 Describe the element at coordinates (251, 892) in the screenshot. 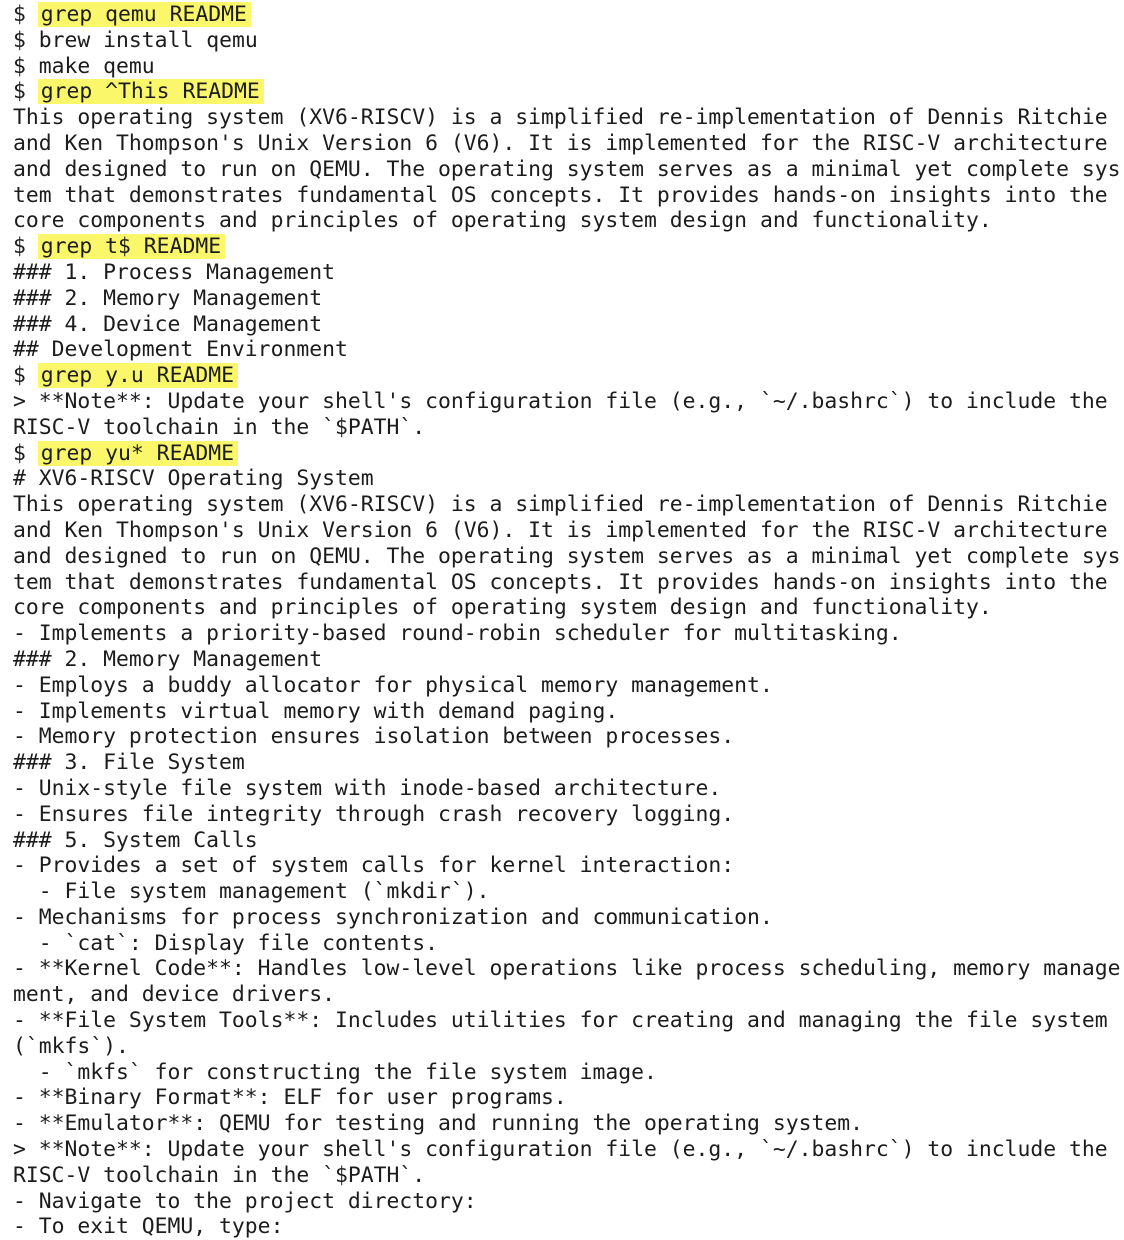

I see `output-line: - File system management (`mkdir`).` at that location.